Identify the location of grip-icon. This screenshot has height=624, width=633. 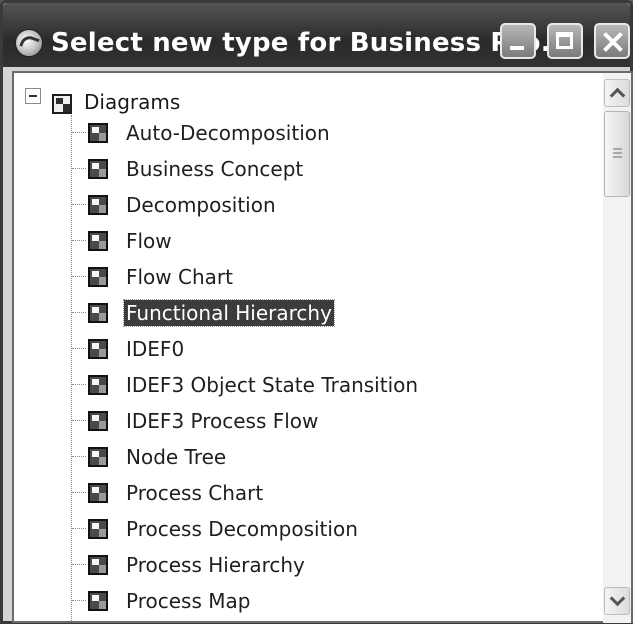
(617, 154).